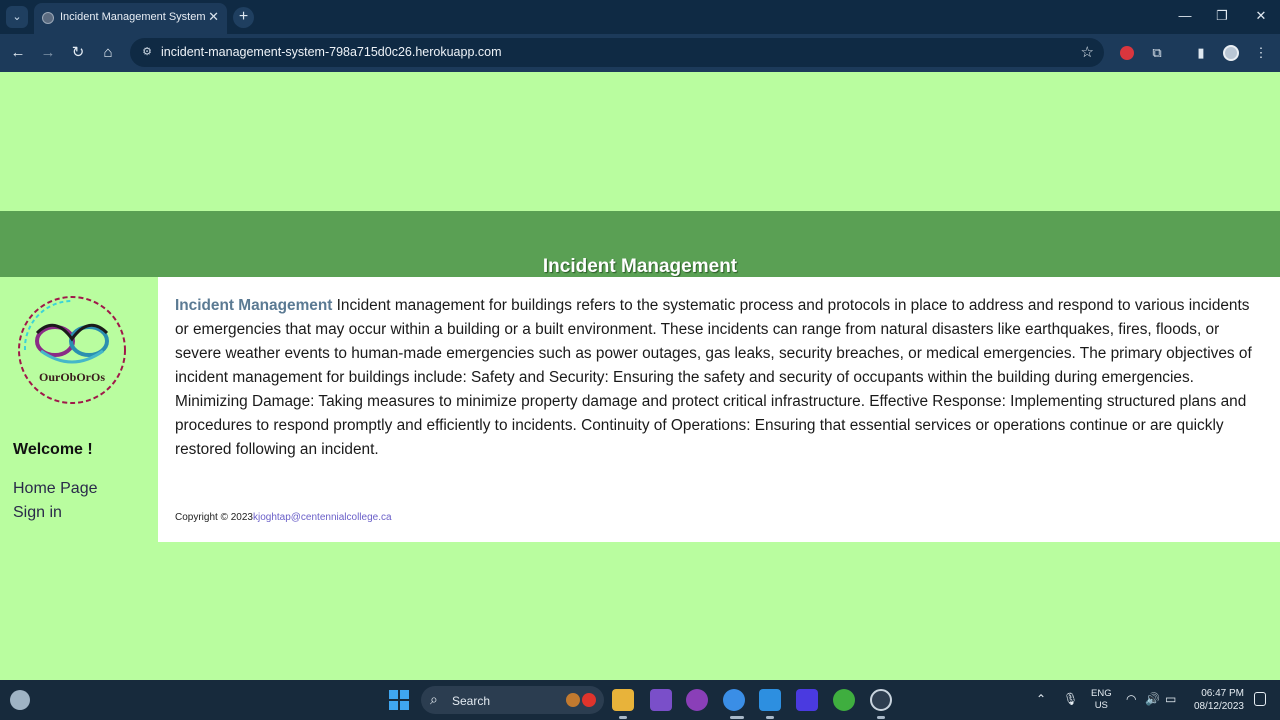 The width and height of the screenshot is (1280, 720). I want to click on extension-red-icon, so click(1127, 53).